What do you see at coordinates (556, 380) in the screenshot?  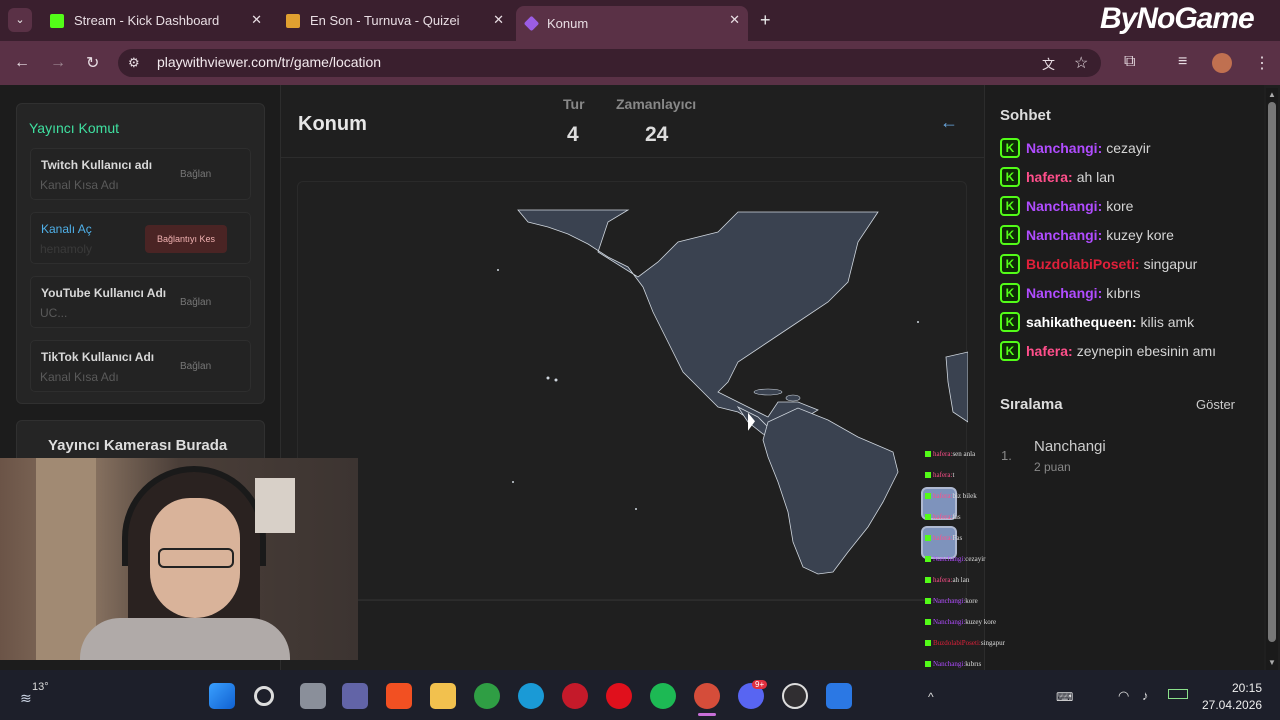 I see `hawaii-island` at bounding box center [556, 380].